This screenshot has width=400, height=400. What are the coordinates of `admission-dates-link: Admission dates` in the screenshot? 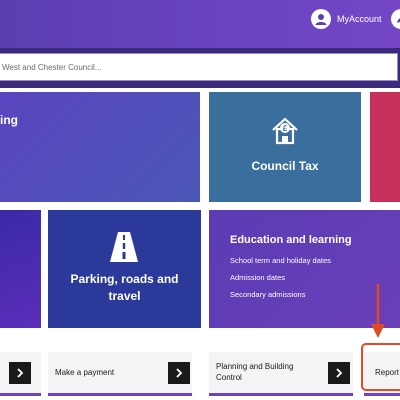 It's located at (257, 277).